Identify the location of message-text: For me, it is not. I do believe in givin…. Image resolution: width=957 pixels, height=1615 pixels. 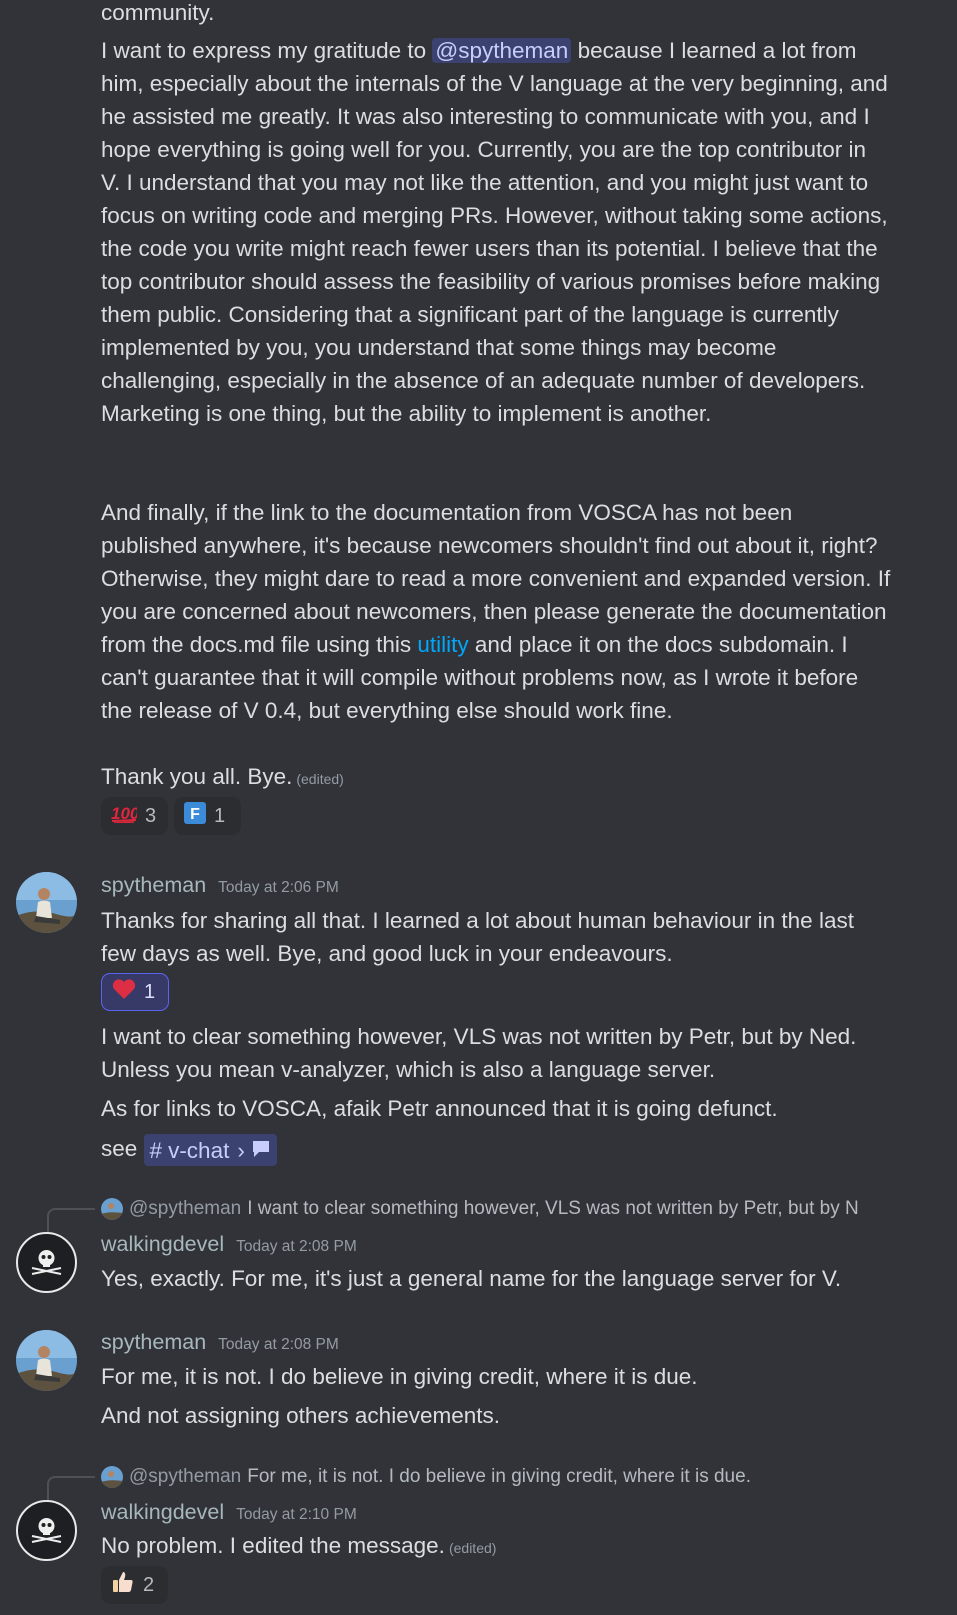
(399, 1376).